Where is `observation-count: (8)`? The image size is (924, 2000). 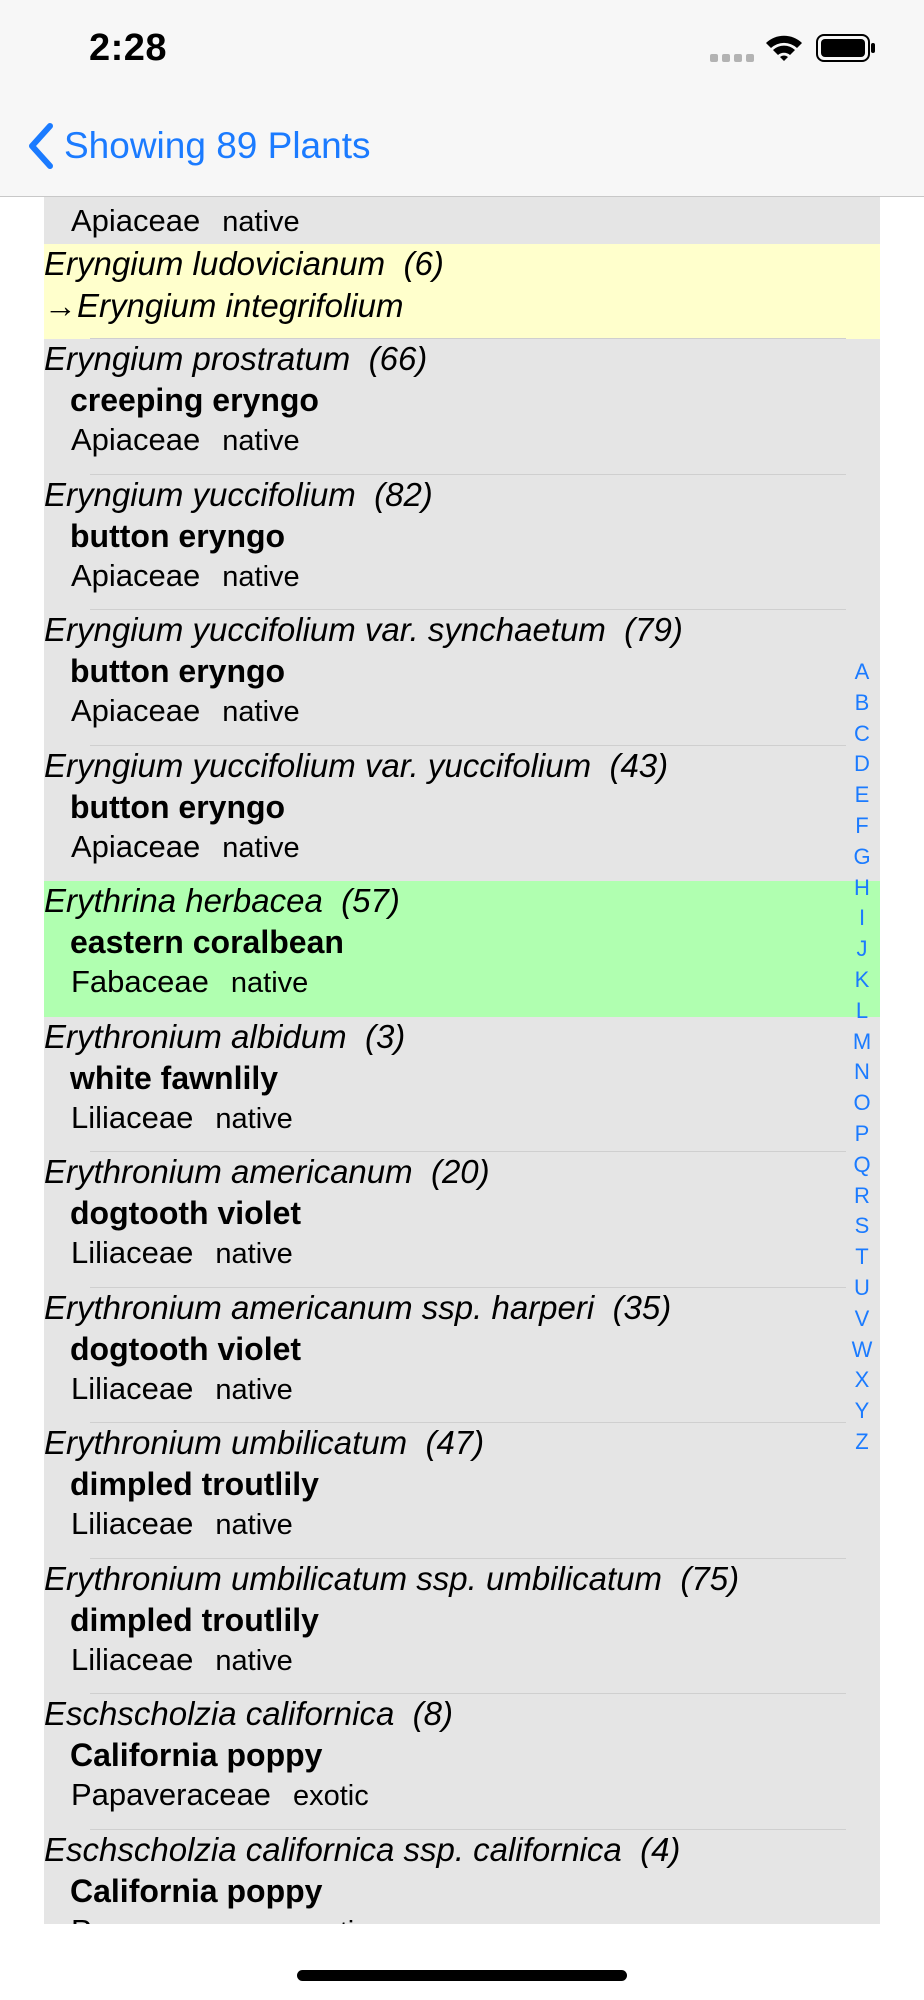
observation-count: (8) is located at coordinates (433, 1713).